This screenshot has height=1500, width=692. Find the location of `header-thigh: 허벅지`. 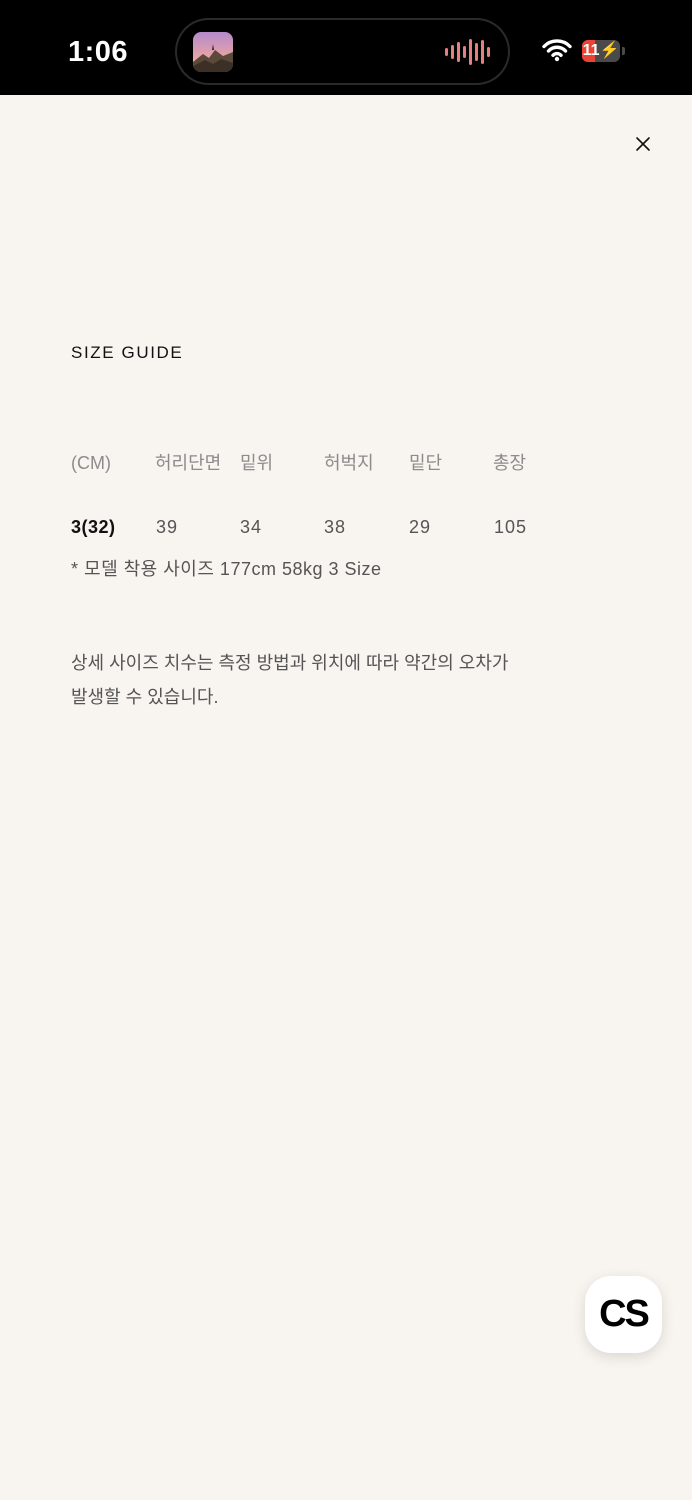

header-thigh: 허벅지 is located at coordinates (349, 463).